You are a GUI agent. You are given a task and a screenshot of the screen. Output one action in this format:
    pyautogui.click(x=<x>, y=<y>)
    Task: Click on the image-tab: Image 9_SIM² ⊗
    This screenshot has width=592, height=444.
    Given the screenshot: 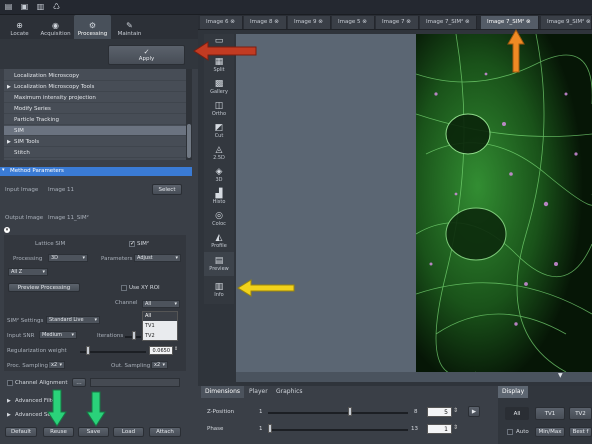 What is the action you would take?
    pyautogui.click(x=566, y=22)
    